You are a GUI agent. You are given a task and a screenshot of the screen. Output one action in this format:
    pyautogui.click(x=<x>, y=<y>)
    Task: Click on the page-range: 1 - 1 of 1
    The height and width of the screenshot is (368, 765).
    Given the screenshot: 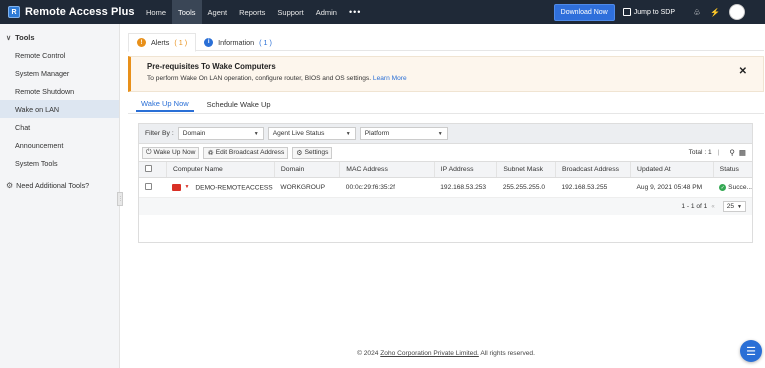 What is the action you would take?
    pyautogui.click(x=694, y=206)
    